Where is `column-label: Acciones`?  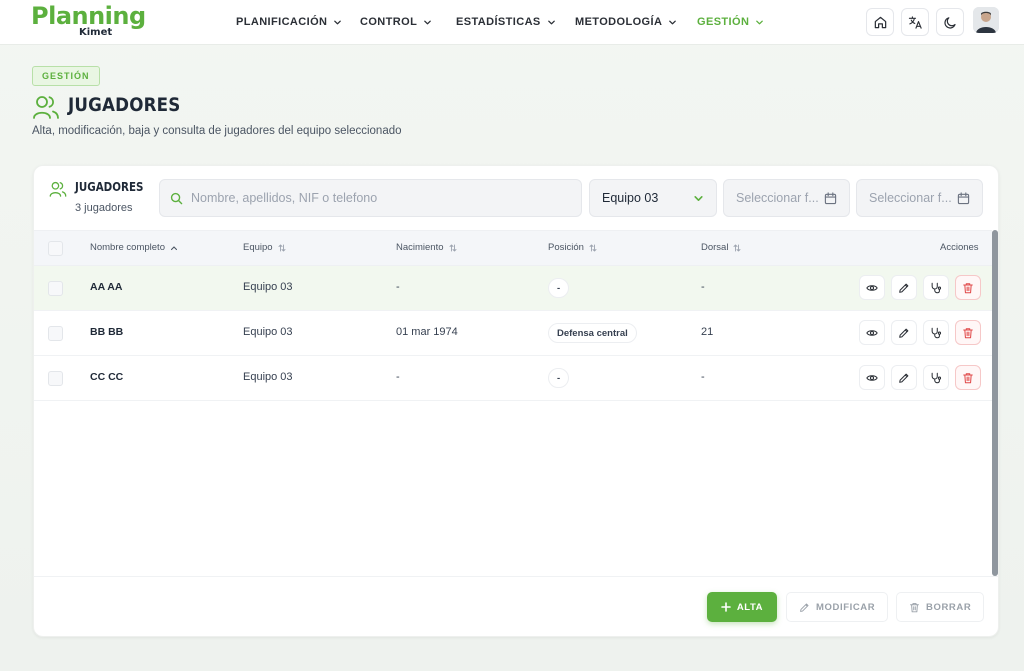
column-label: Acciones is located at coordinates (959, 247).